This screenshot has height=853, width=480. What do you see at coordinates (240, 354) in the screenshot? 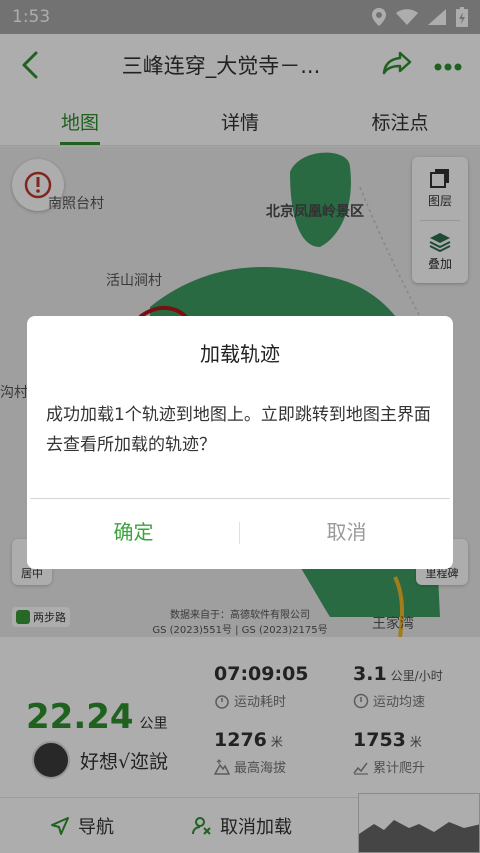
I see `dialog-title: 加载轨迹` at bounding box center [240, 354].